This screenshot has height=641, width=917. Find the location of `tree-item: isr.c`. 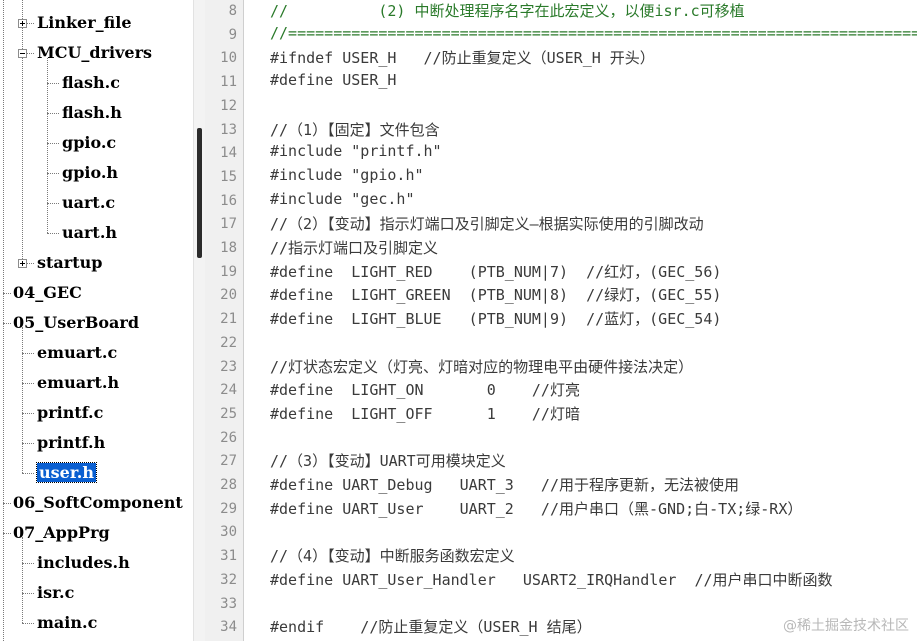

tree-item: isr.c is located at coordinates (55, 593).